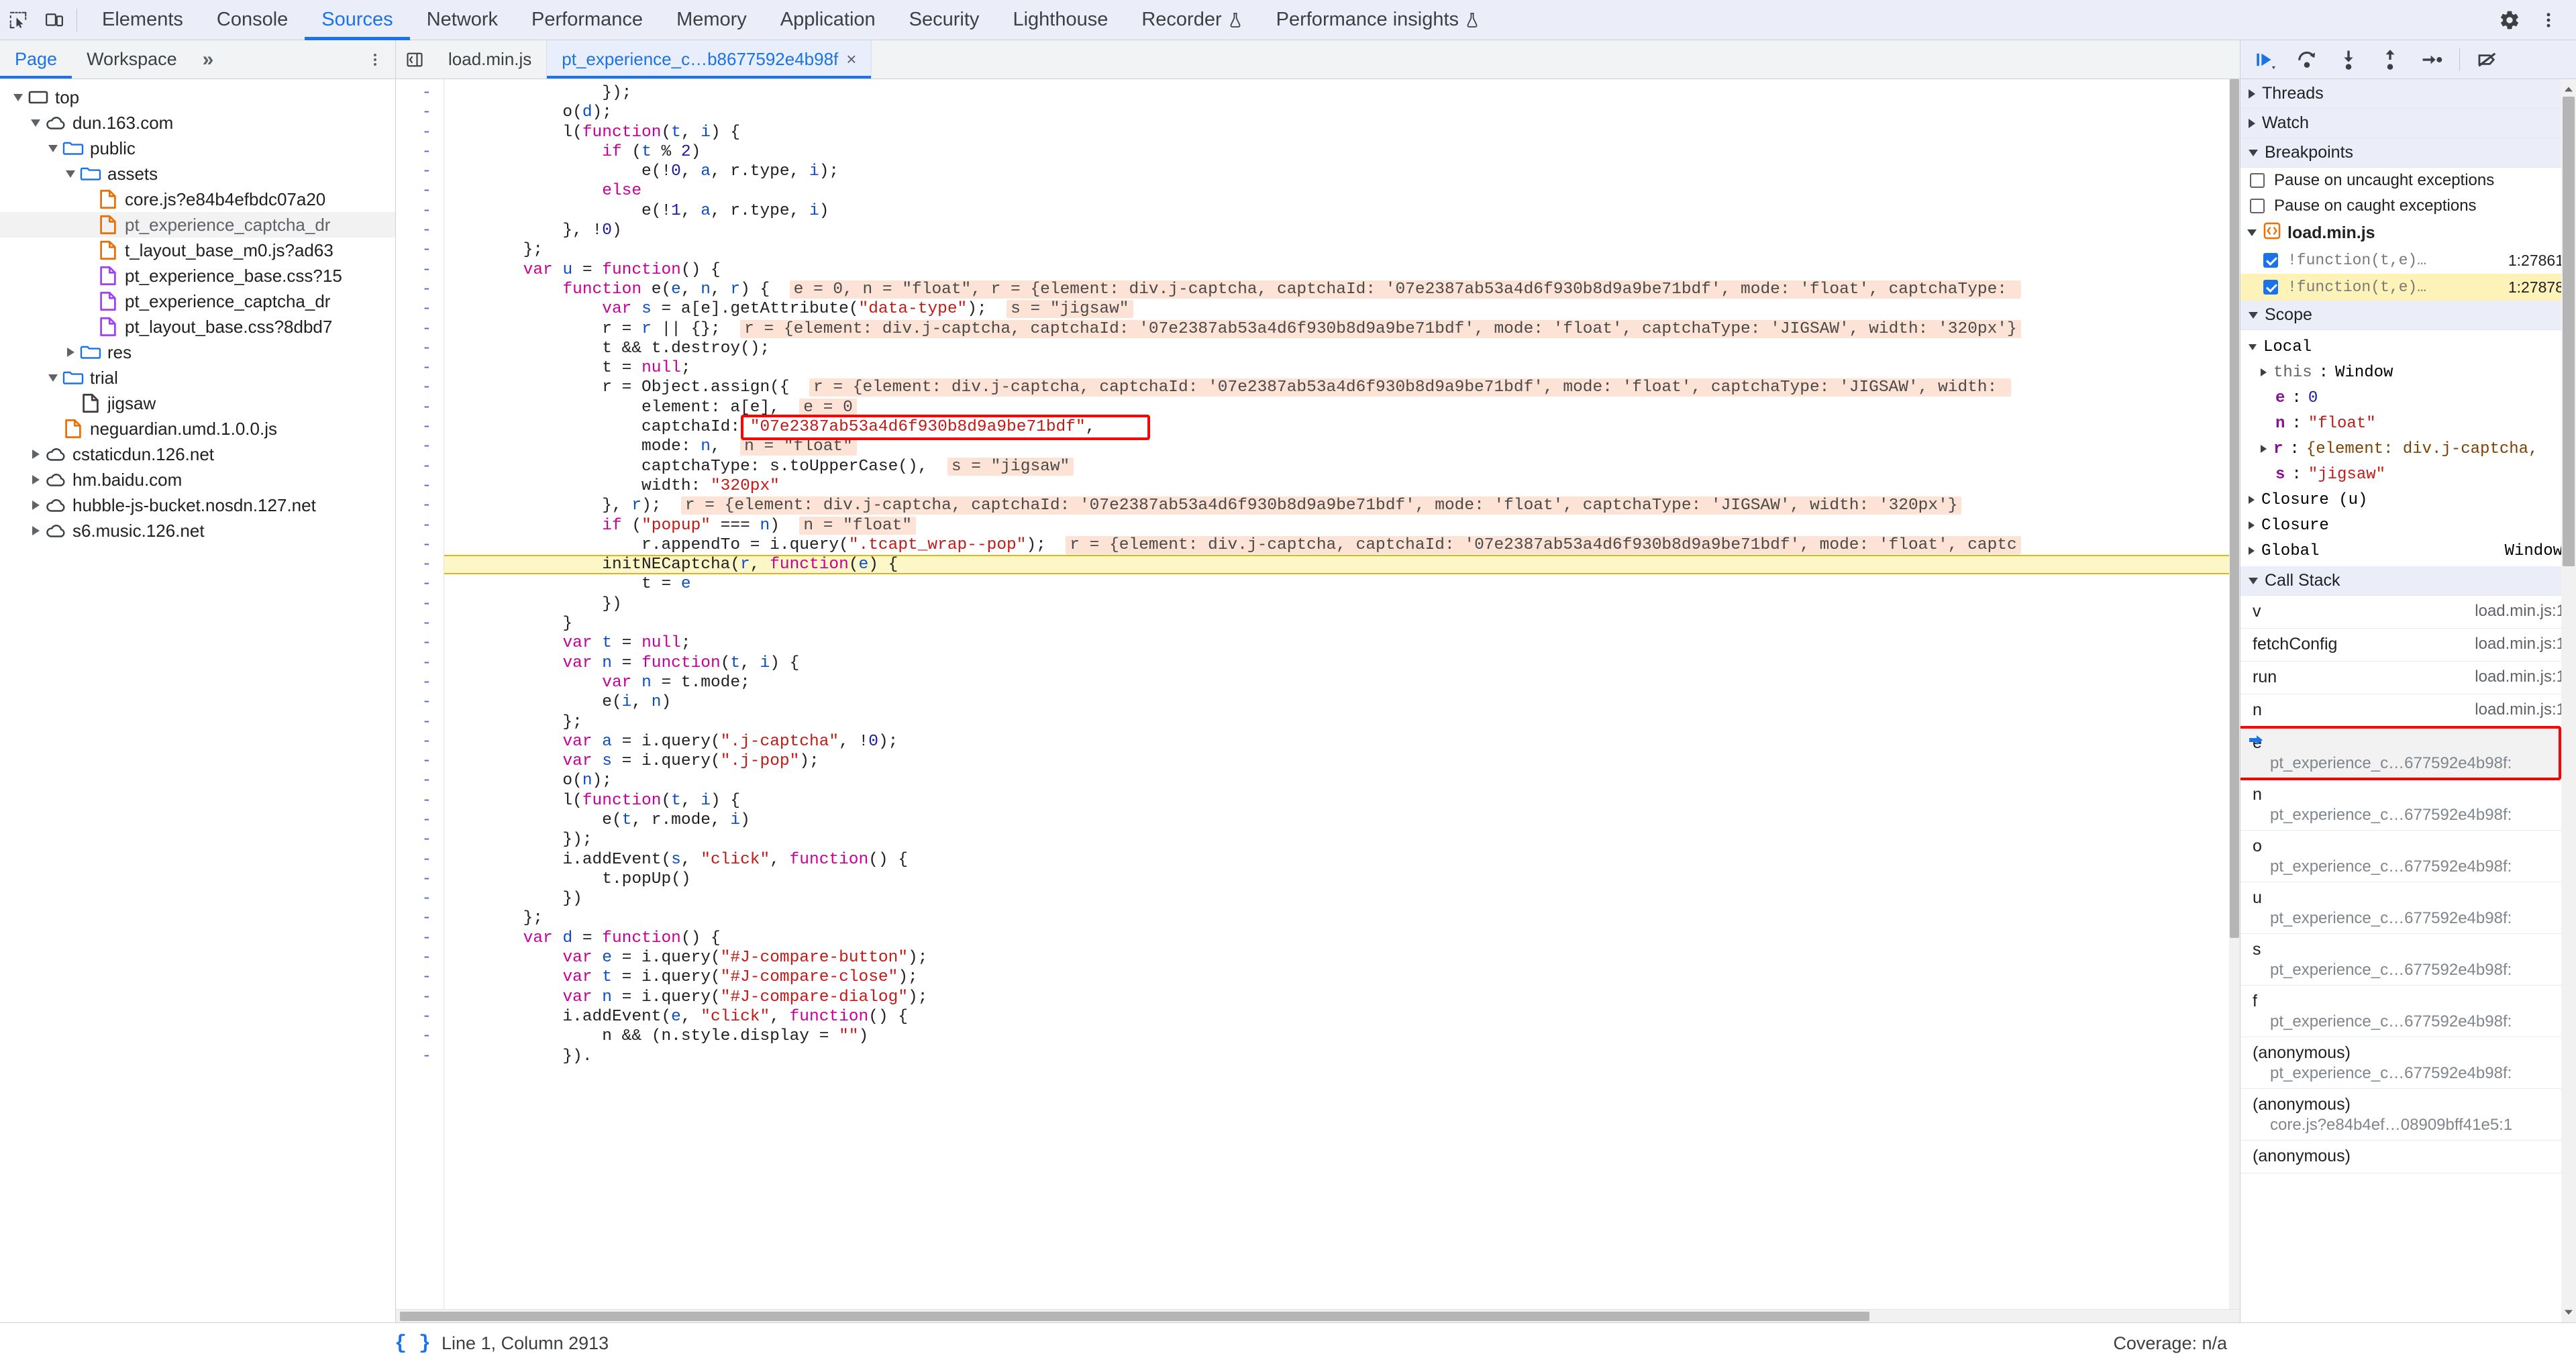 The height and width of the screenshot is (1364, 2576). Describe the element at coordinates (2408, 753) in the screenshot. I see `call-stack-frame: ept_experience_c…677592e4b98f:` at that location.